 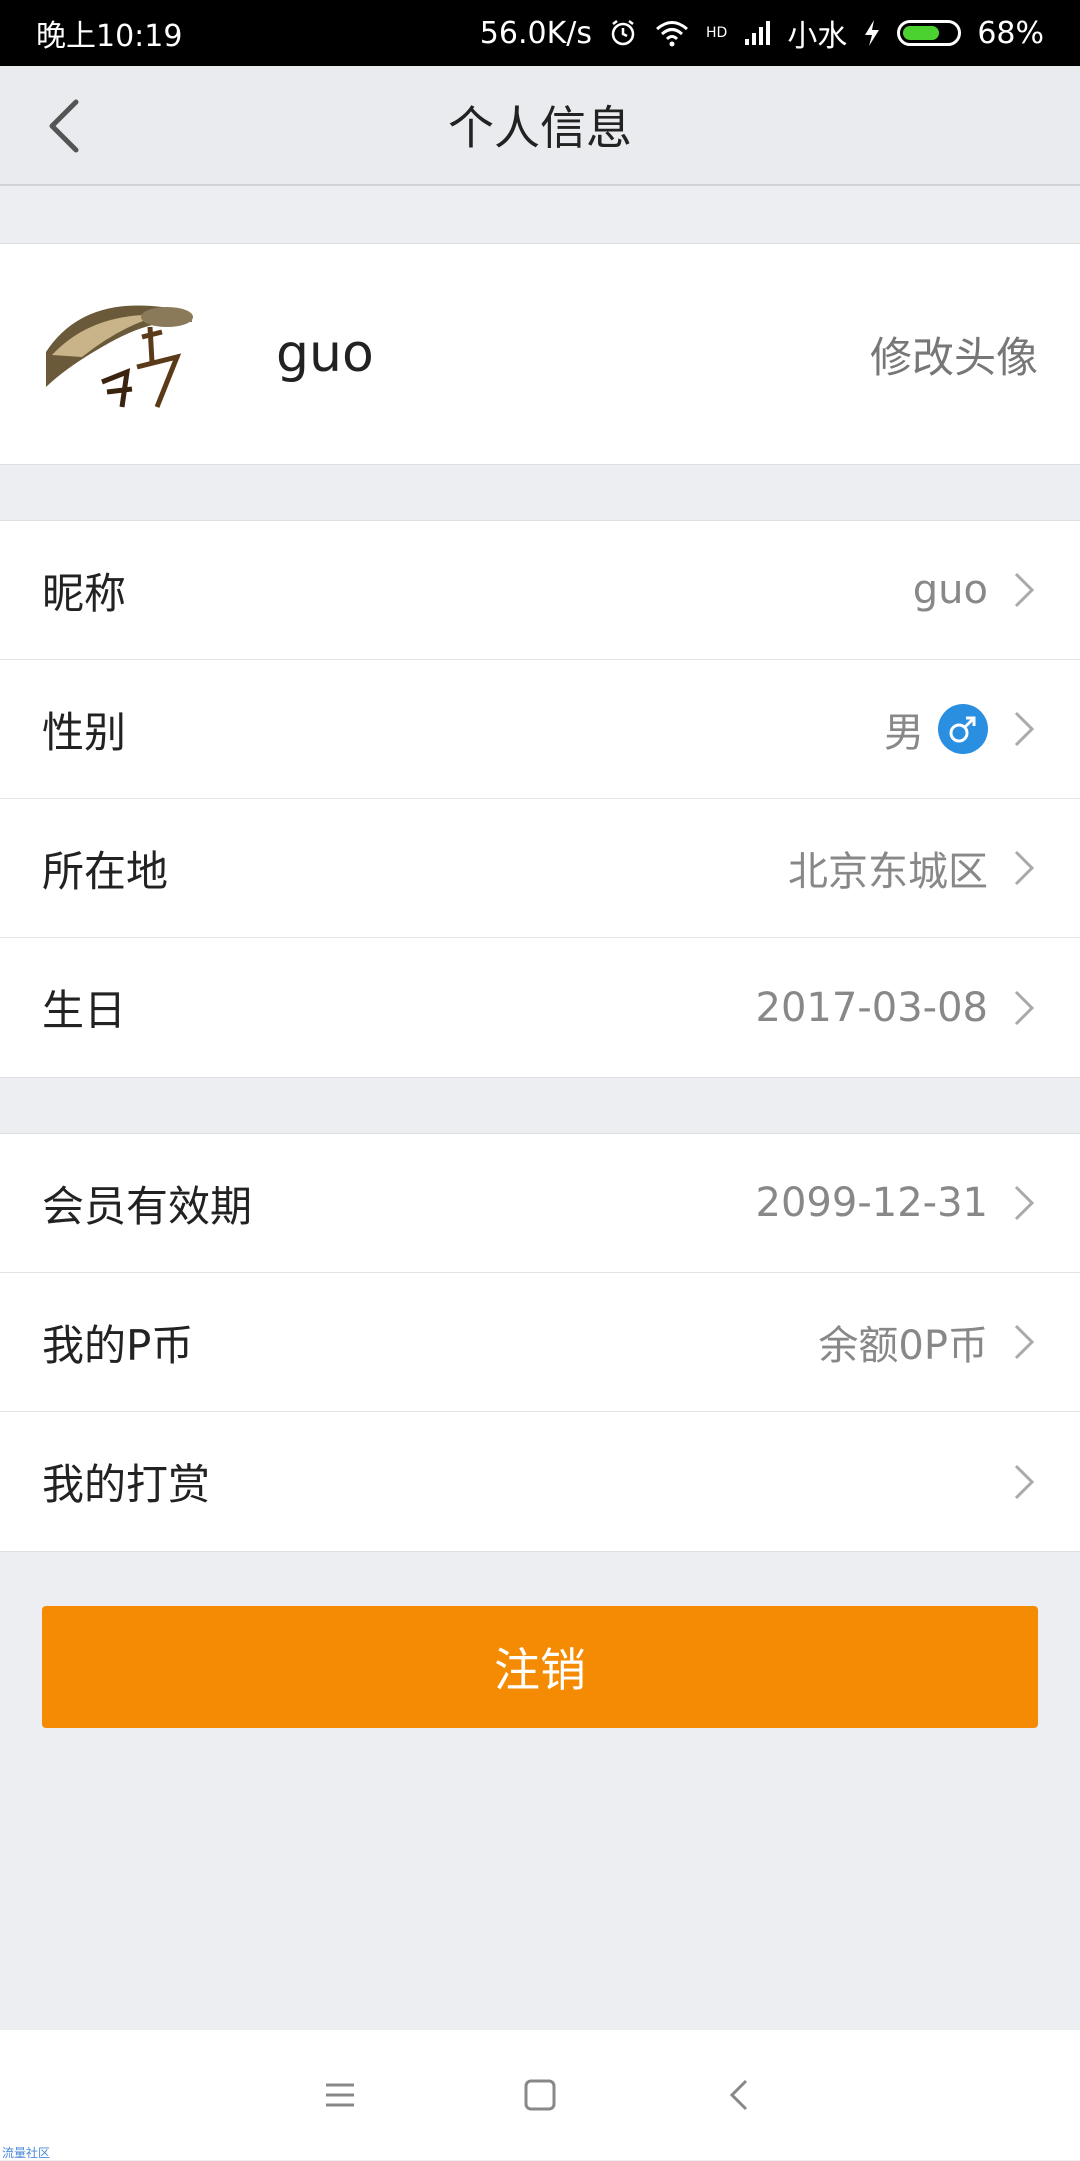 I want to click on status-time: 晚上10:19, so click(x=109, y=36).